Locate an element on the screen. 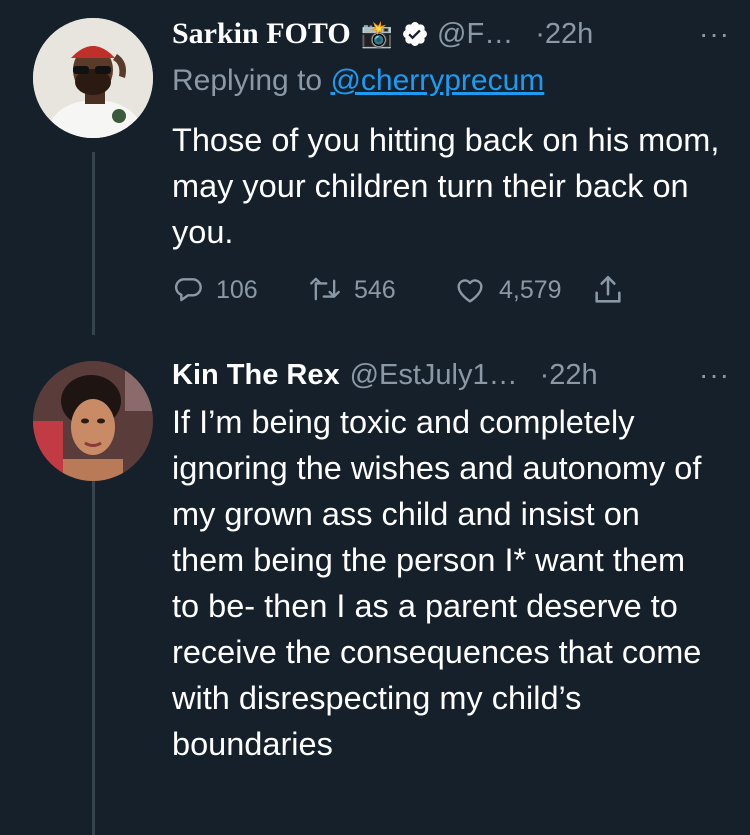 The height and width of the screenshot is (835, 750). replying-to: Replying to @cherryprecum is located at coordinates (358, 81).